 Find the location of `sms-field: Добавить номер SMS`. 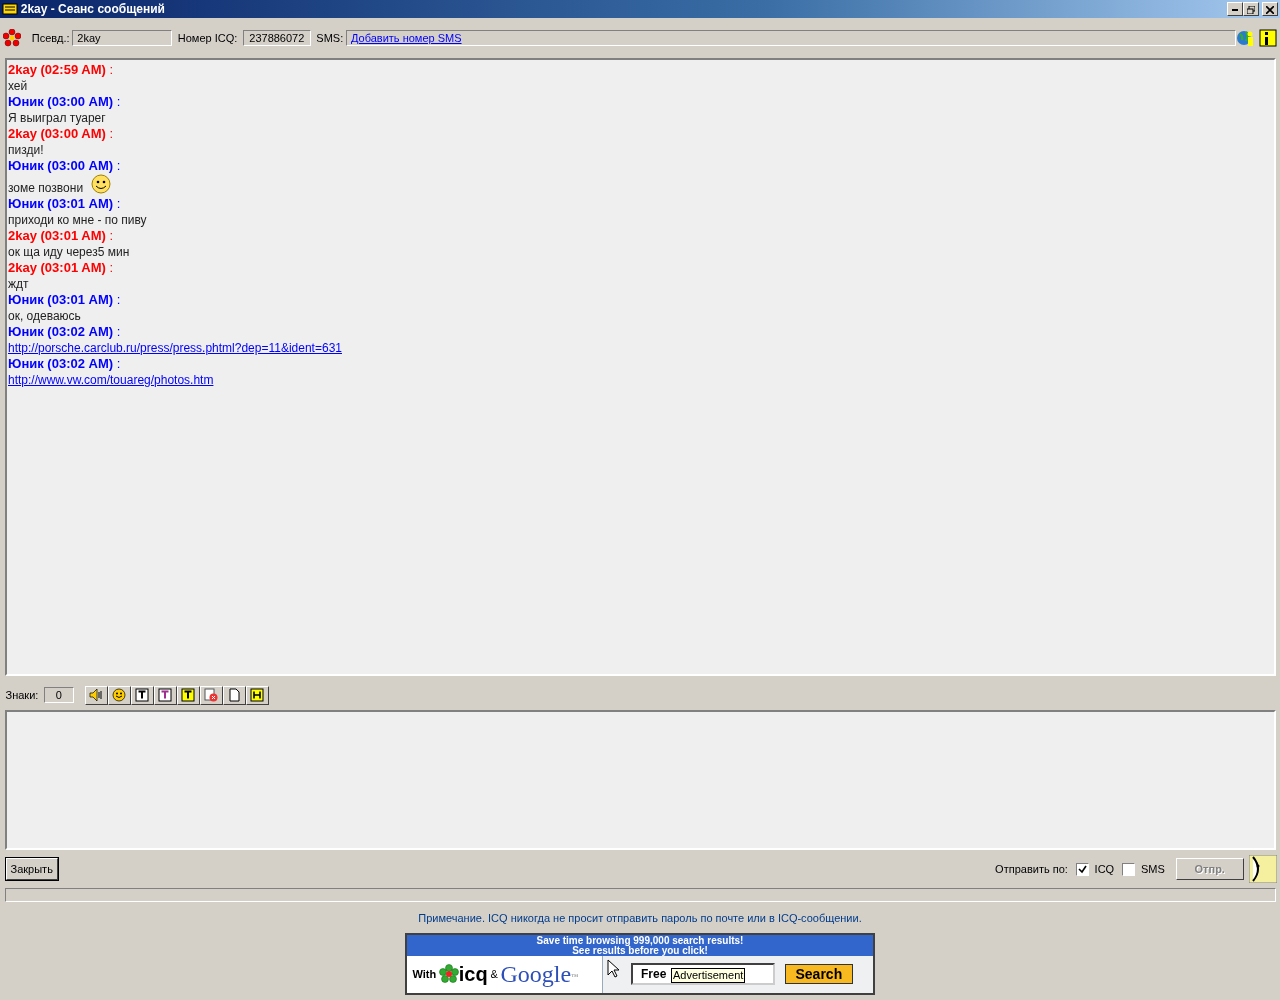

sms-field: Добавить номер SMS is located at coordinates (791, 38).